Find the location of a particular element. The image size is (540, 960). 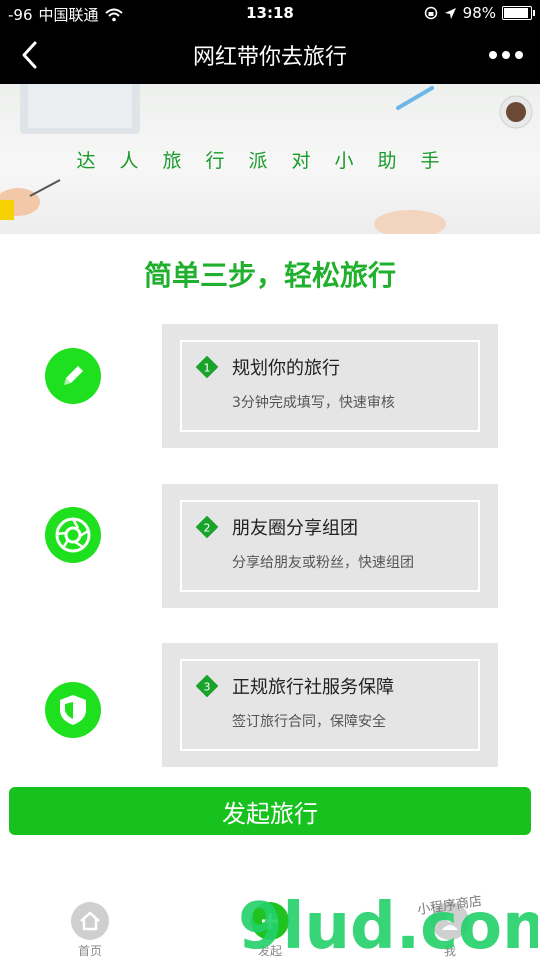

battery-fill is located at coordinates (516, 13).